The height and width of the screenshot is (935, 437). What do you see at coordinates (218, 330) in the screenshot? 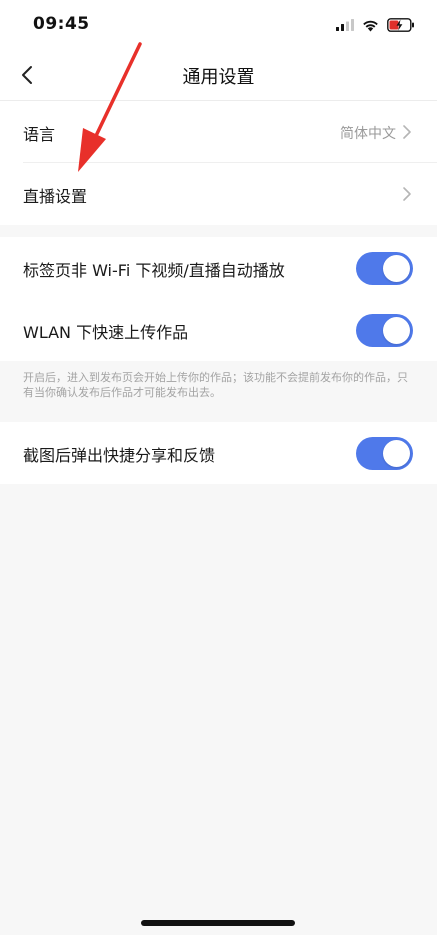
I see `wlan-upload-row: WLAN 下快速上传作品` at bounding box center [218, 330].